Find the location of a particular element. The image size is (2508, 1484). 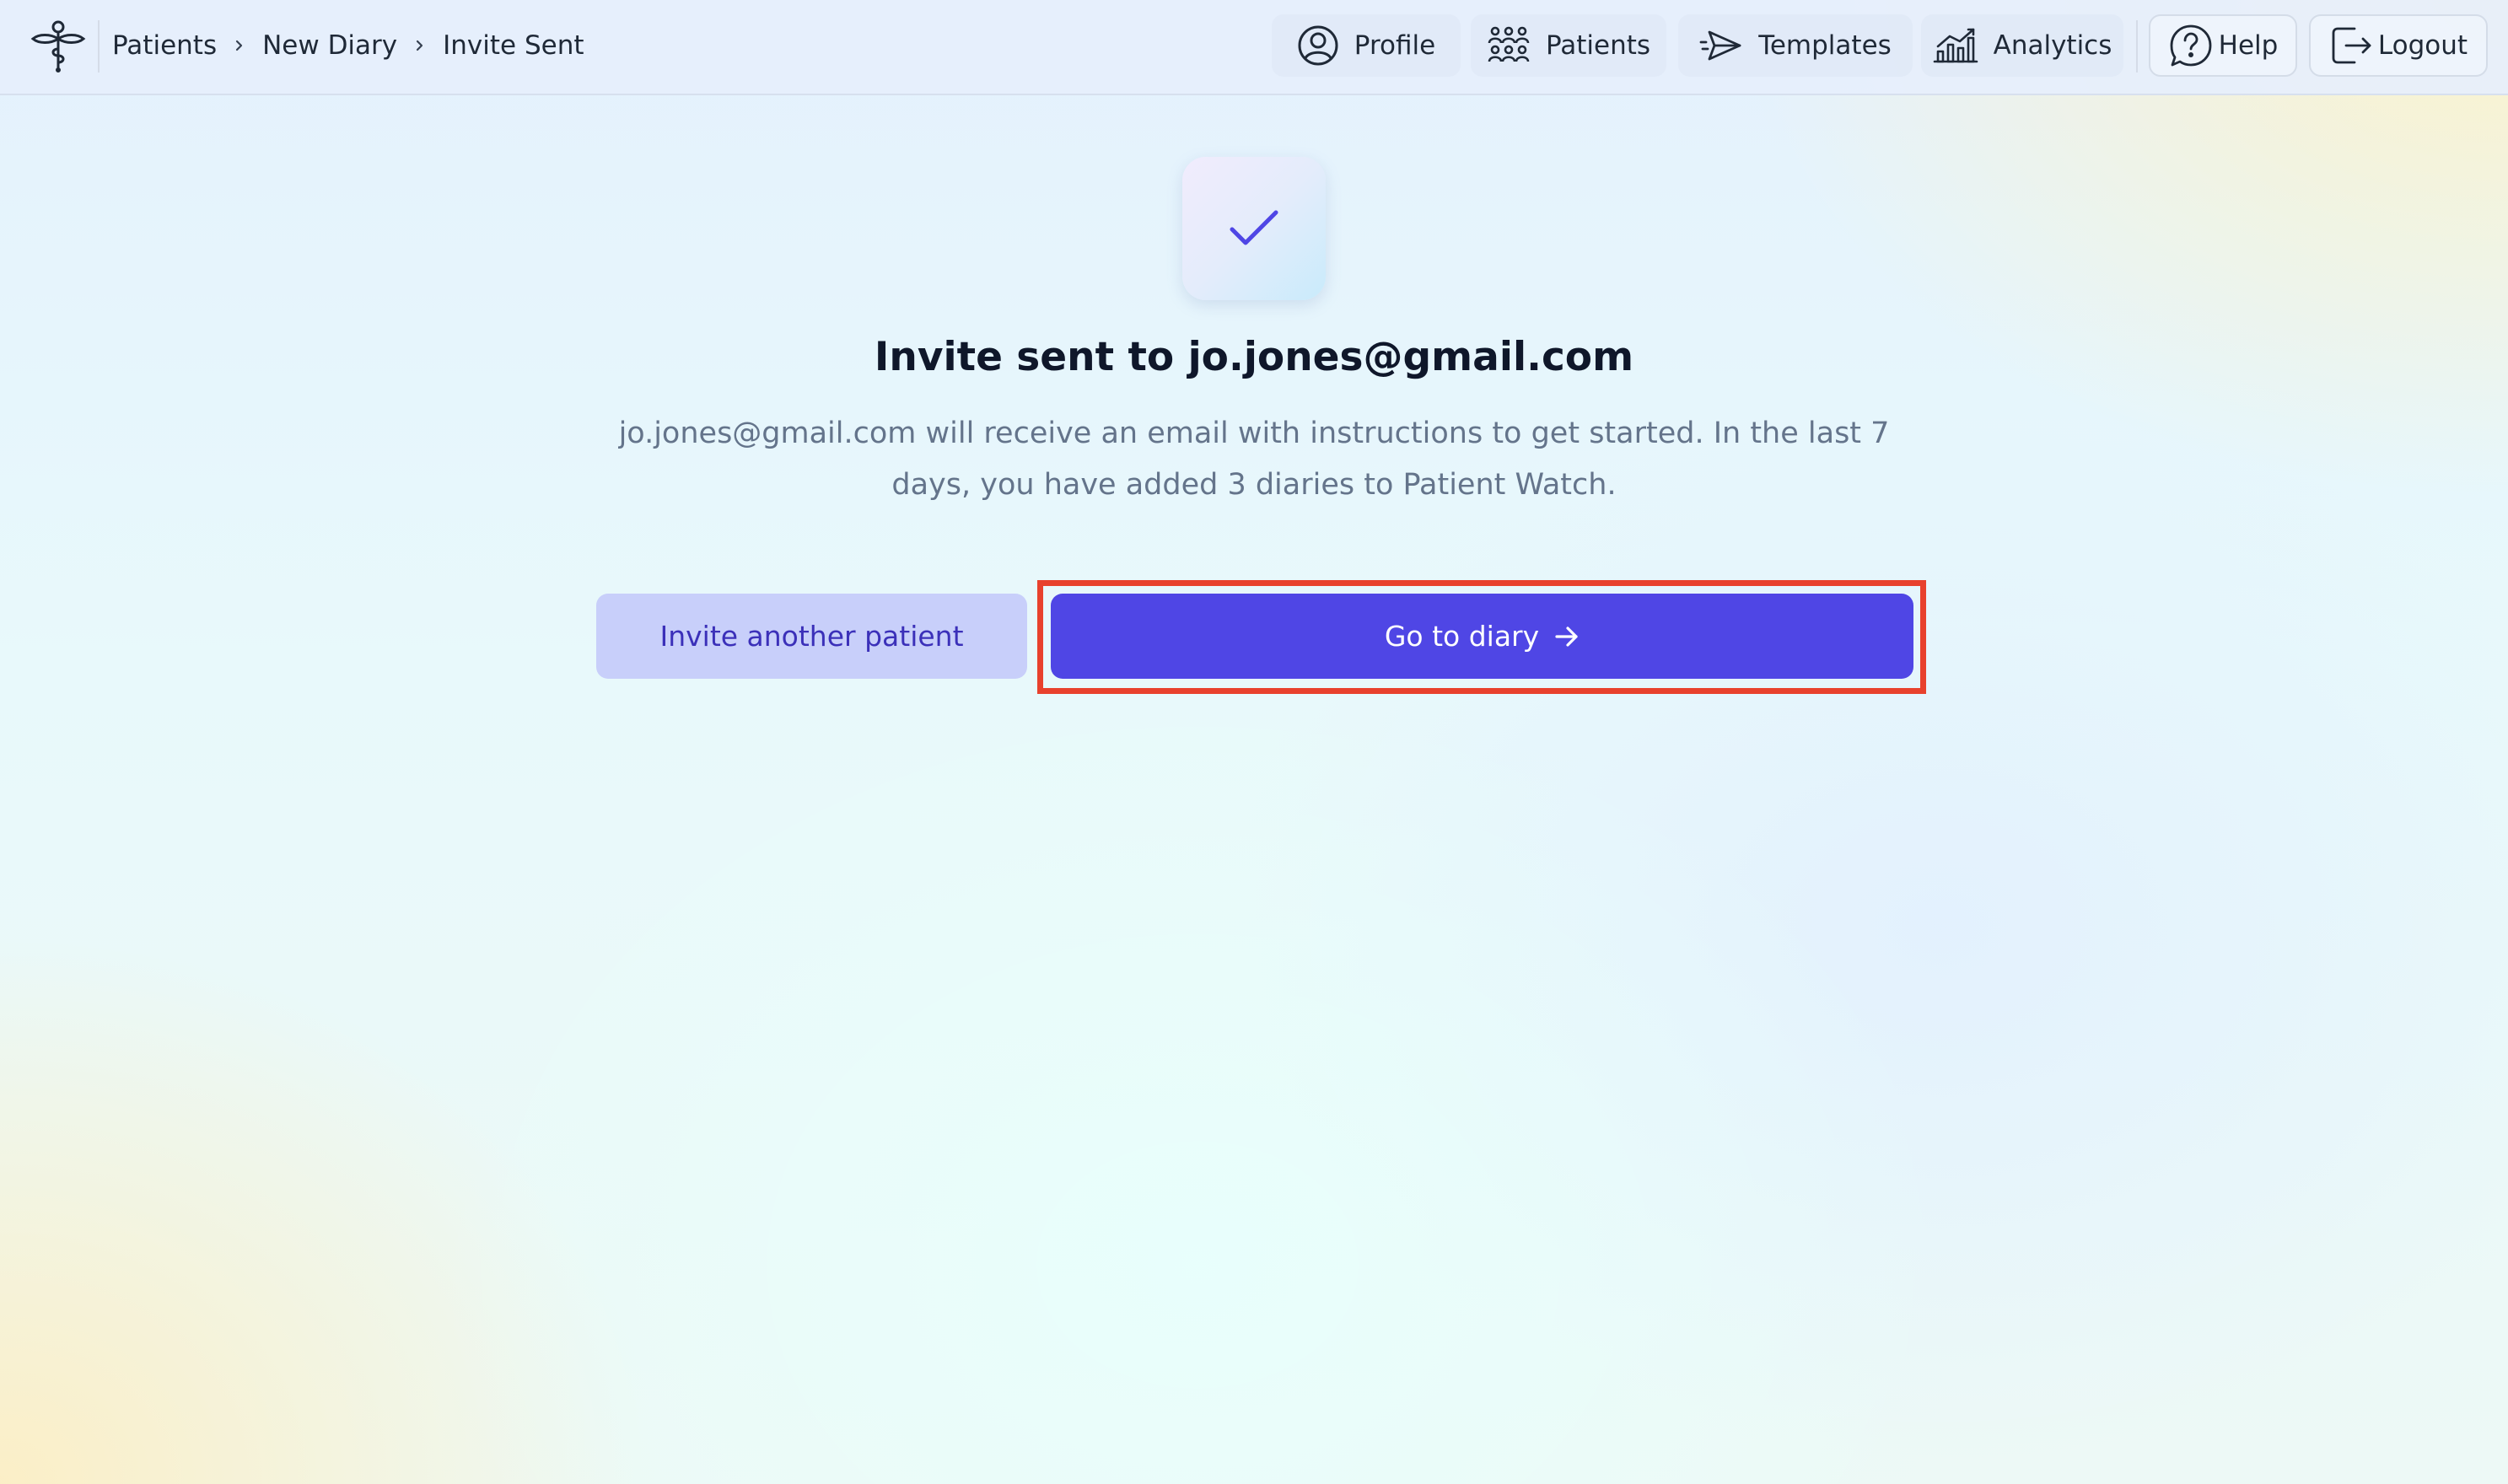

nav-templates-label: Templates is located at coordinates (1825, 45).